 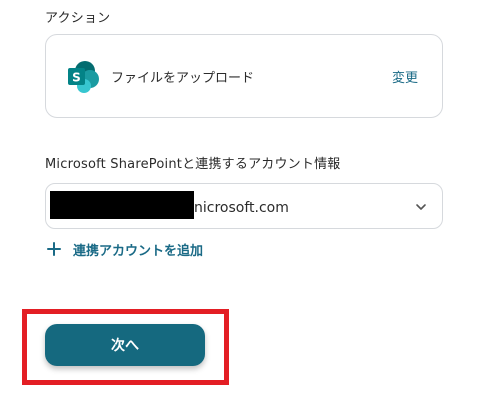 What do you see at coordinates (122, 205) in the screenshot?
I see `redacted-email-block` at bounding box center [122, 205].